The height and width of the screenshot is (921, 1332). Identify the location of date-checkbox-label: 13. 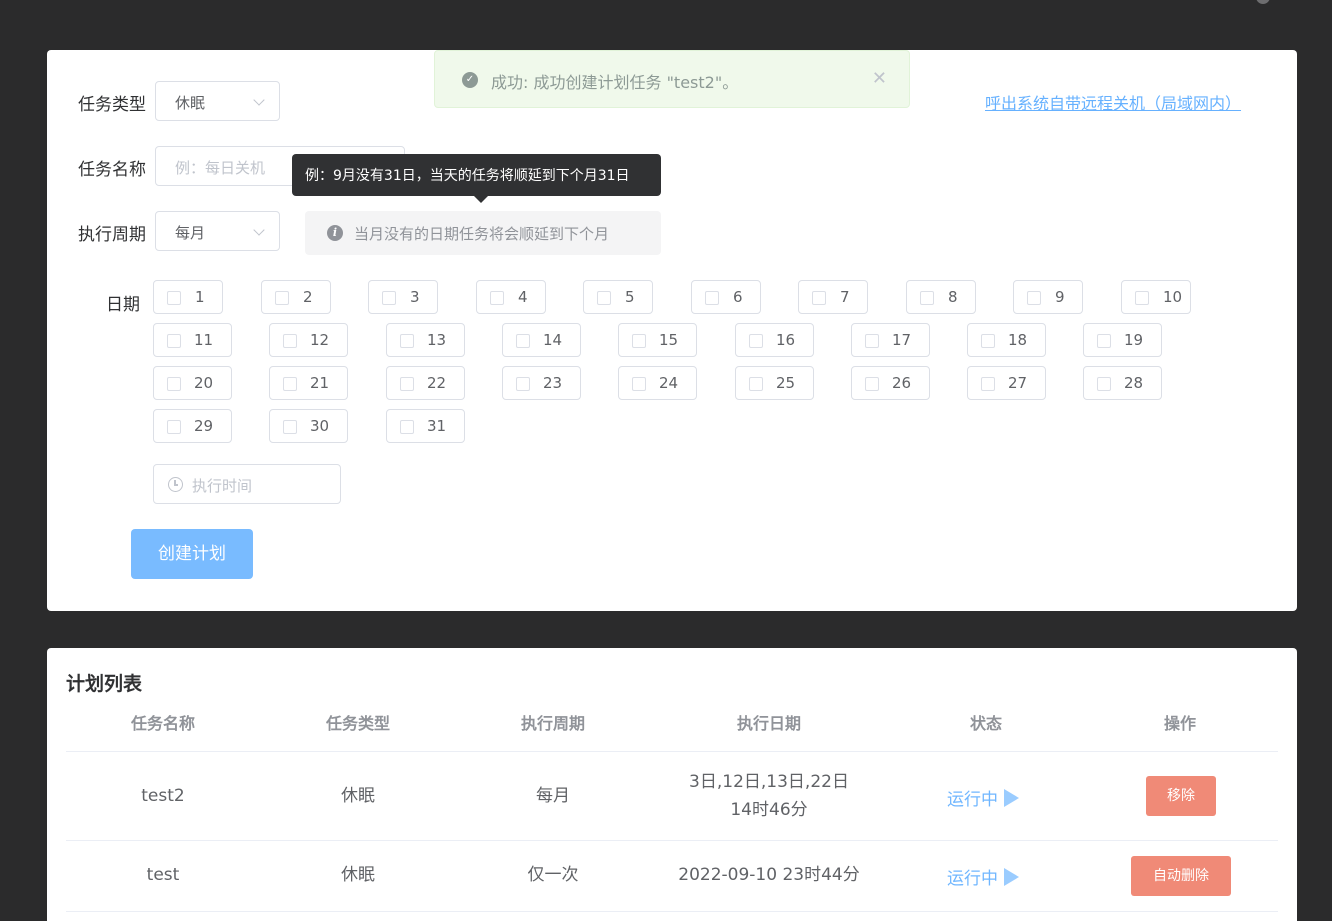
(437, 340).